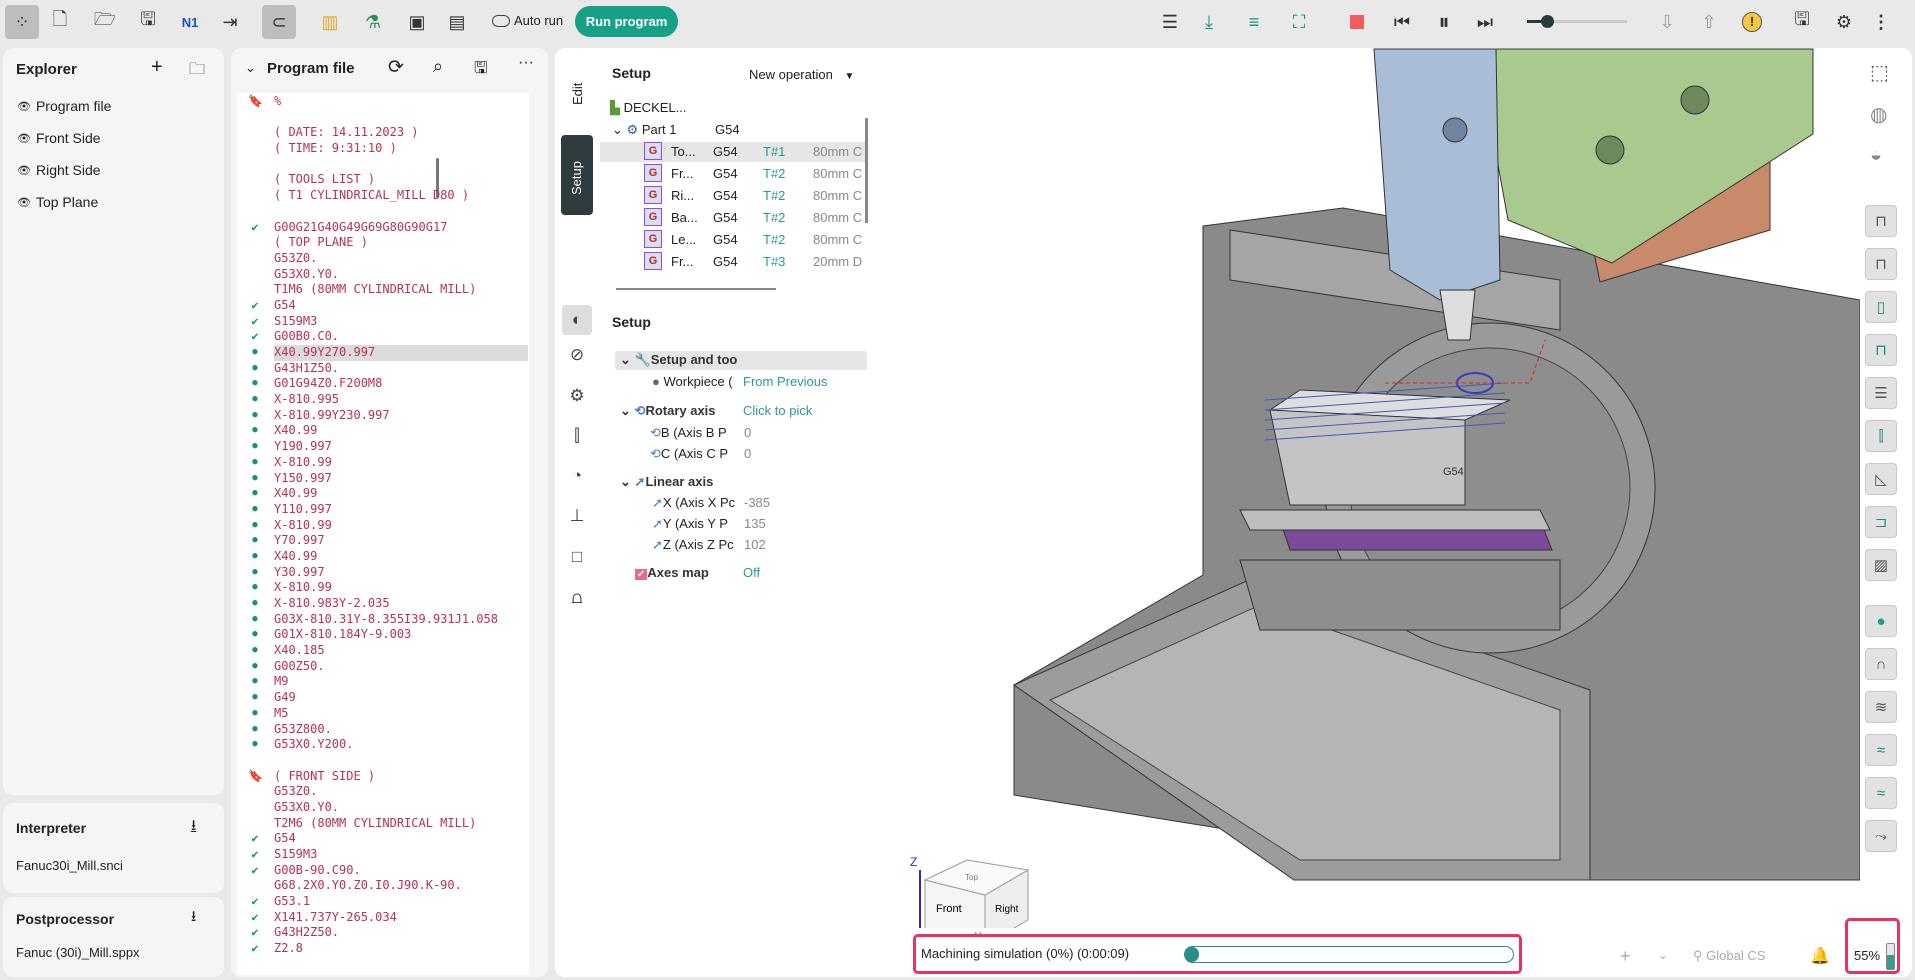 This screenshot has width=1915, height=980. Describe the element at coordinates (1299, 22) in the screenshot. I see `fit-icon: ⛶` at that location.